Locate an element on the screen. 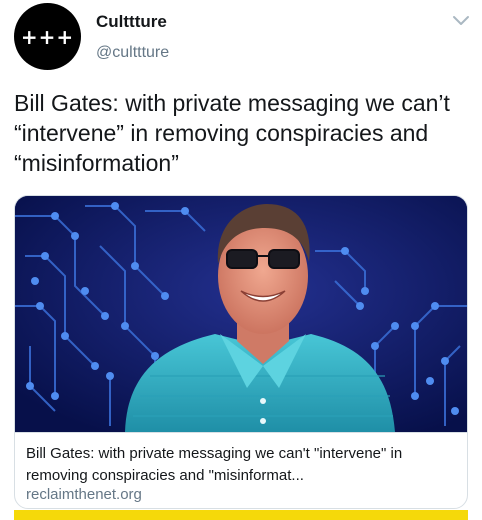 Image resolution: width=482 pixels, height=520 pixels. chevron-down-icon is located at coordinates (461, 21).